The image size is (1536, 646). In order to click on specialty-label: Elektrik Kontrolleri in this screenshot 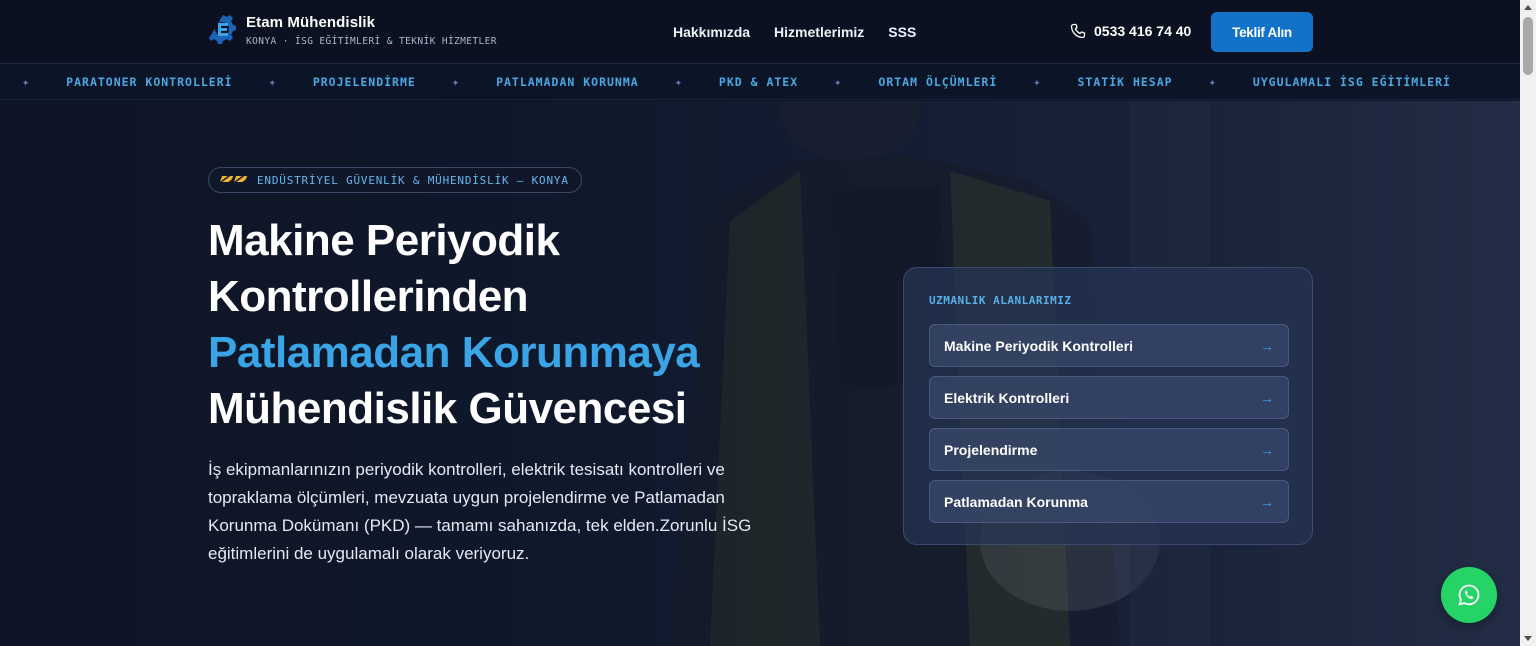, I will do `click(1007, 397)`.